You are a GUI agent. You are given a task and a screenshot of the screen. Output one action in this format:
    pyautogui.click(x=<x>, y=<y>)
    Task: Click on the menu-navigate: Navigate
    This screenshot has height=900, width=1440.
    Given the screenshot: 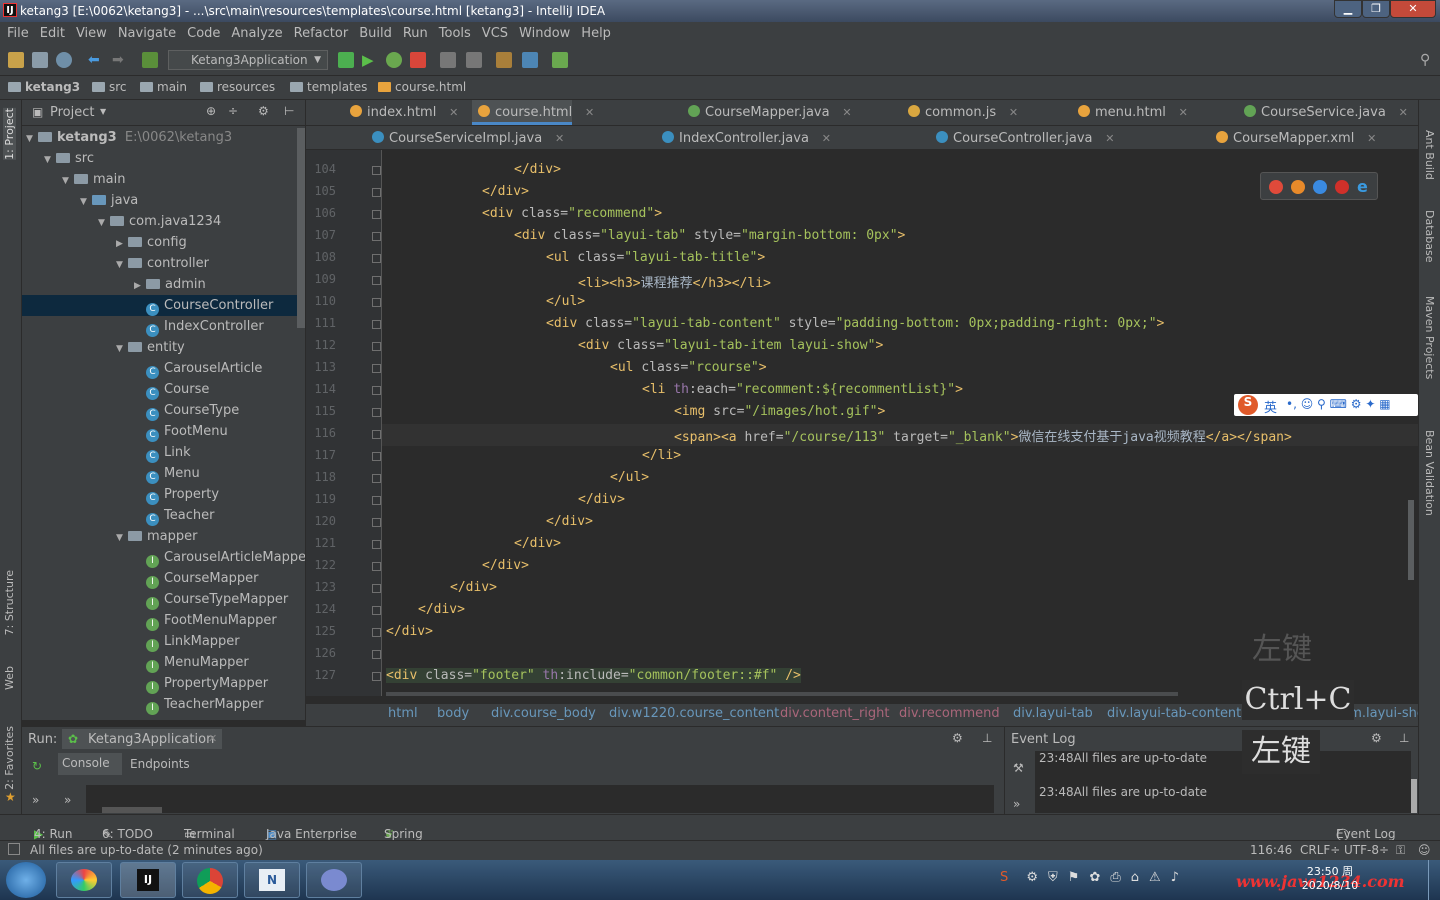 What is the action you would take?
    pyautogui.click(x=147, y=33)
    